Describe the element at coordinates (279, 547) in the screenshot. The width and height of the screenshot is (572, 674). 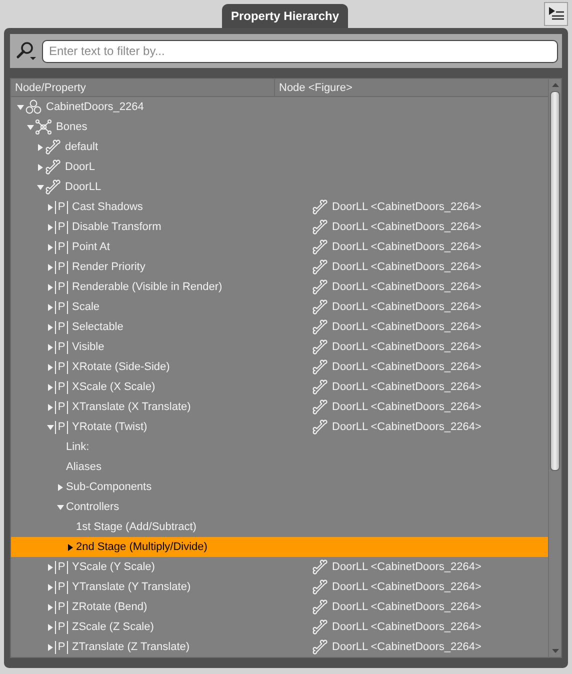
I see `tree-row: 2nd Stage (Multiply/Divide)` at that location.